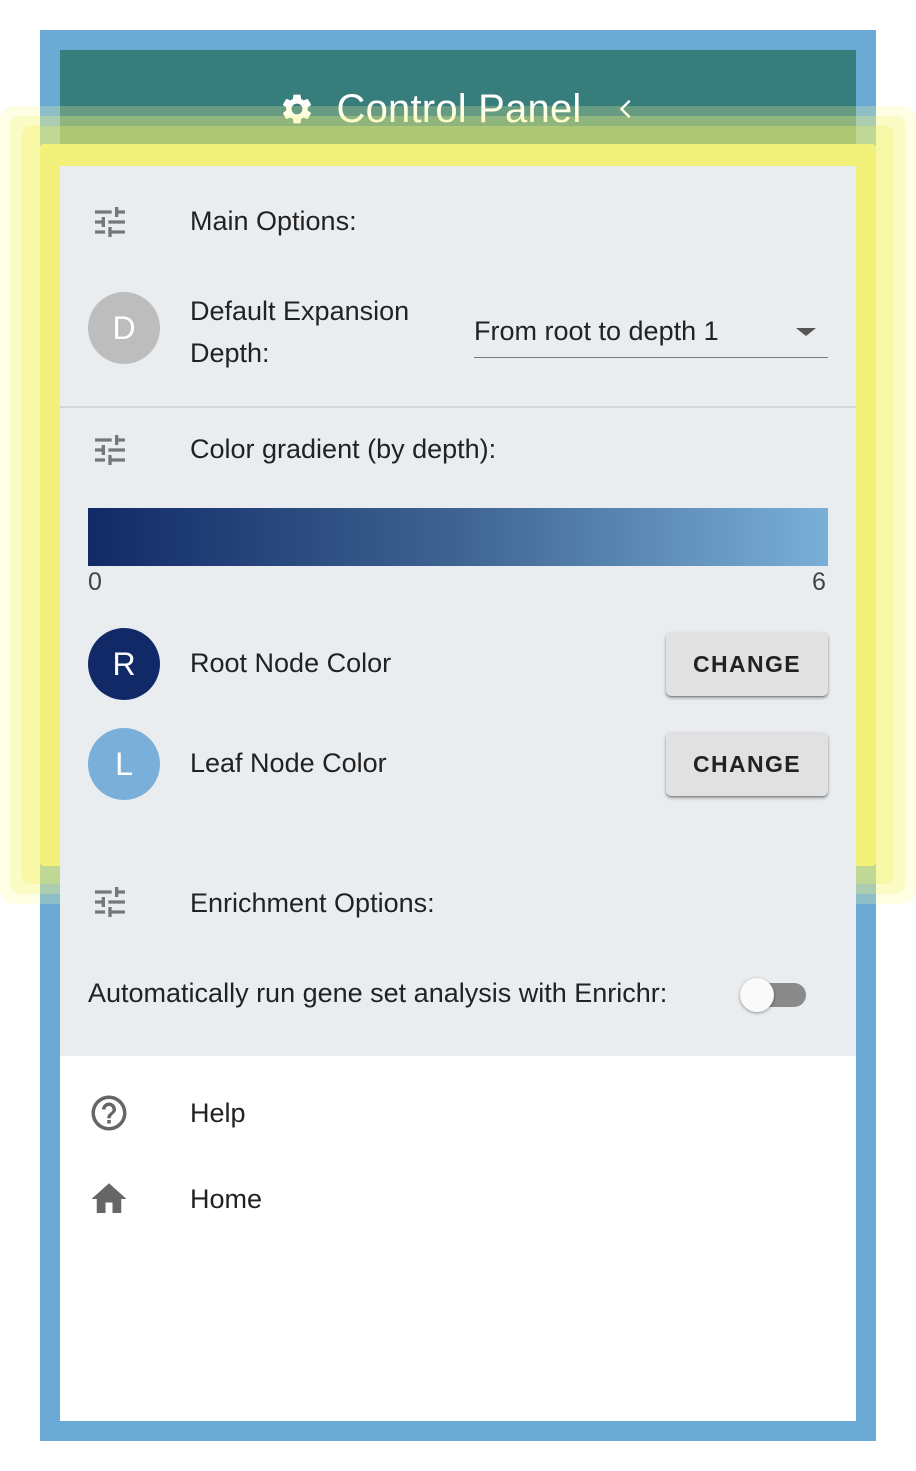 The image size is (916, 1471). Describe the element at coordinates (343, 449) in the screenshot. I see `color-gradient-label: Color gradient (by depth):` at that location.